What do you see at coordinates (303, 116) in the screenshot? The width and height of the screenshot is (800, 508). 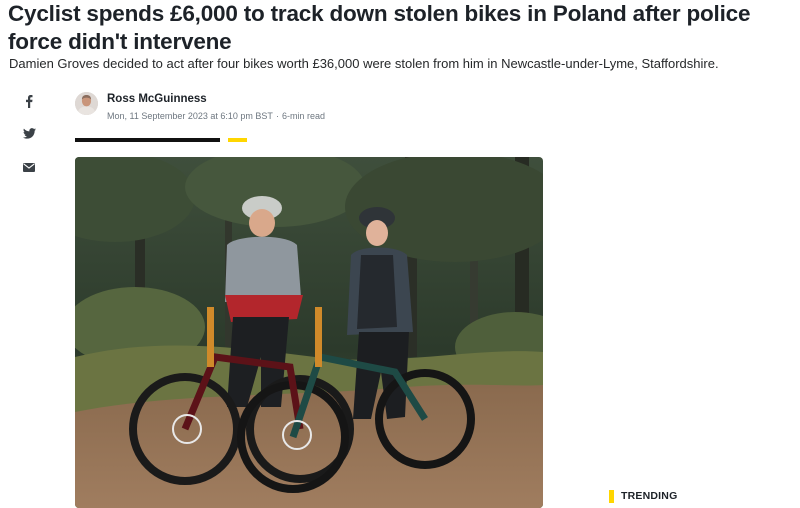 I see `read-time: 6-min read` at bounding box center [303, 116].